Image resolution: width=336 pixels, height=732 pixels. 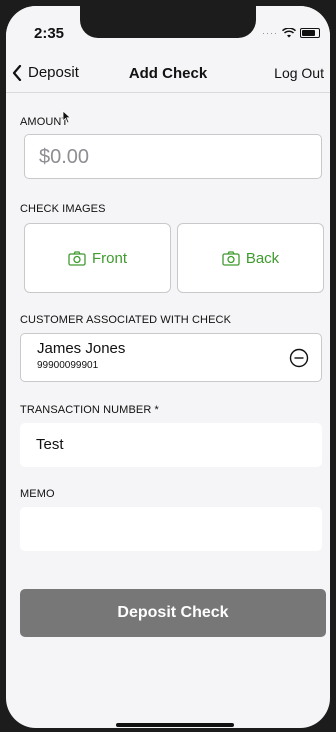 I want to click on logout-button: Log Out, so click(x=299, y=73).